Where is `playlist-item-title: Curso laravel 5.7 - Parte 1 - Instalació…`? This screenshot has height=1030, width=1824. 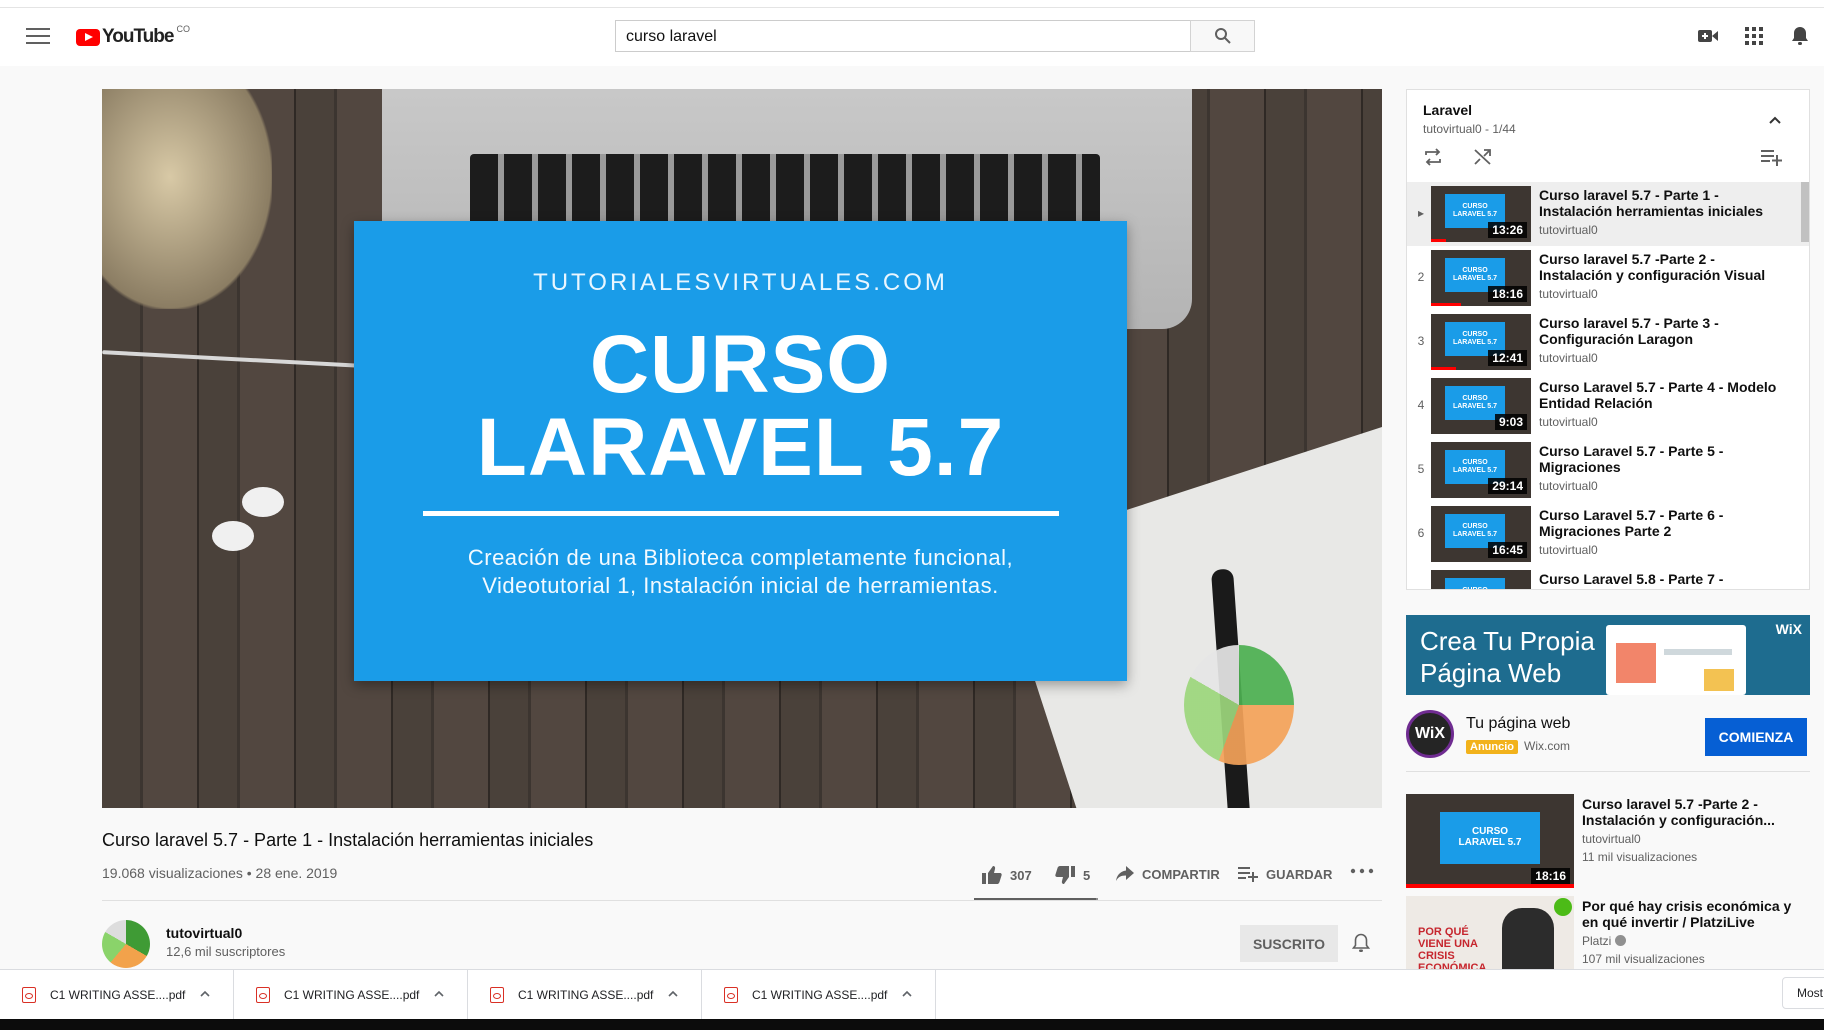 playlist-item-title: Curso laravel 5.7 - Parte 1 - Instalació… is located at coordinates (1664, 203).